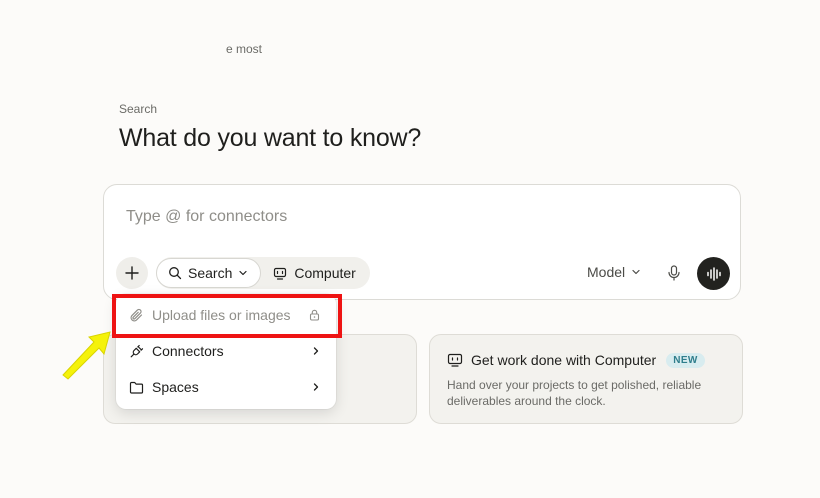  I want to click on mode-selector: Search Computer, so click(263, 273).